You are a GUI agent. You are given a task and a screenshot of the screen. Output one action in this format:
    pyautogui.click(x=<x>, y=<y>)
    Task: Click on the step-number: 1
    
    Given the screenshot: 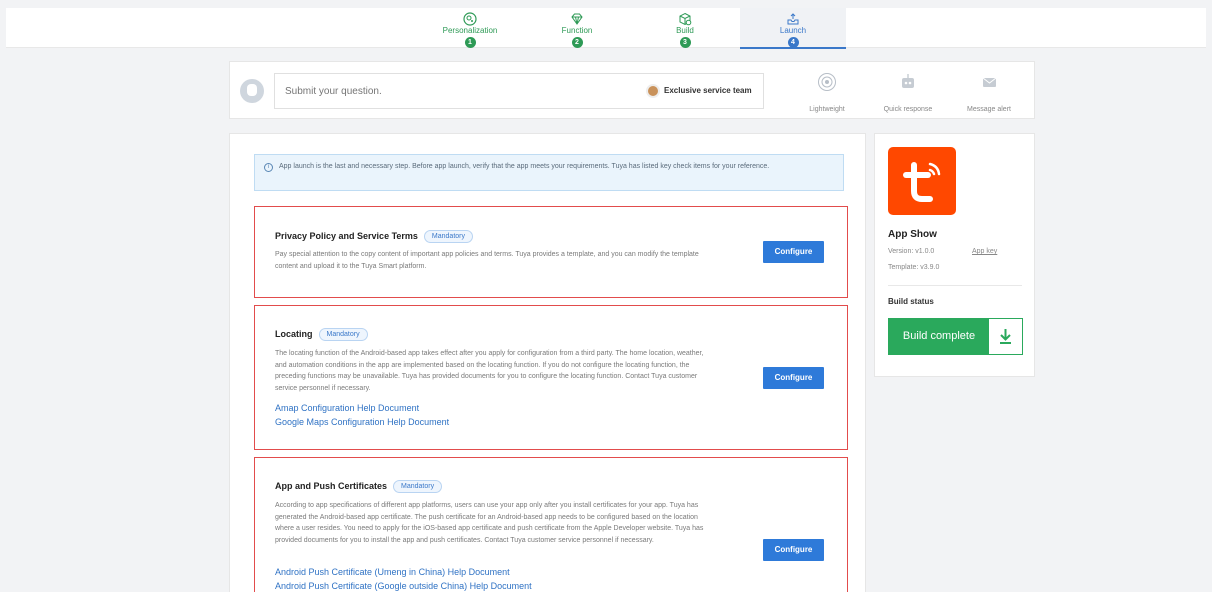 What is the action you would take?
    pyautogui.click(x=470, y=42)
    